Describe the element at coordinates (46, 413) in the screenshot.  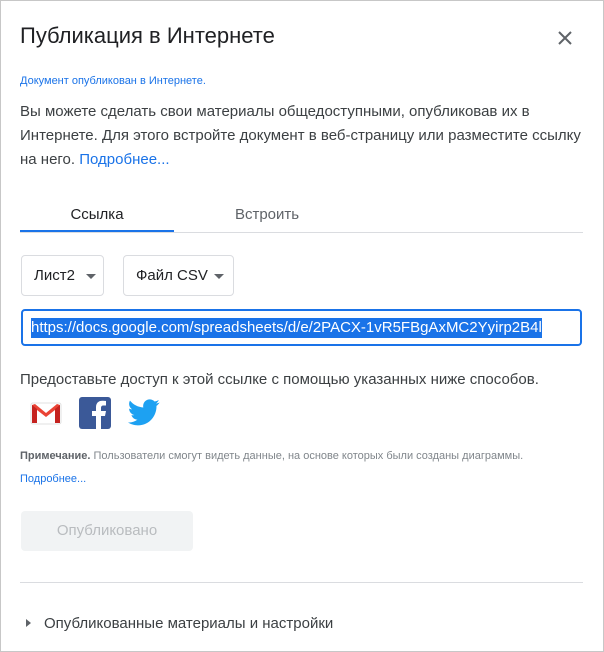
I see `gmail-icon` at that location.